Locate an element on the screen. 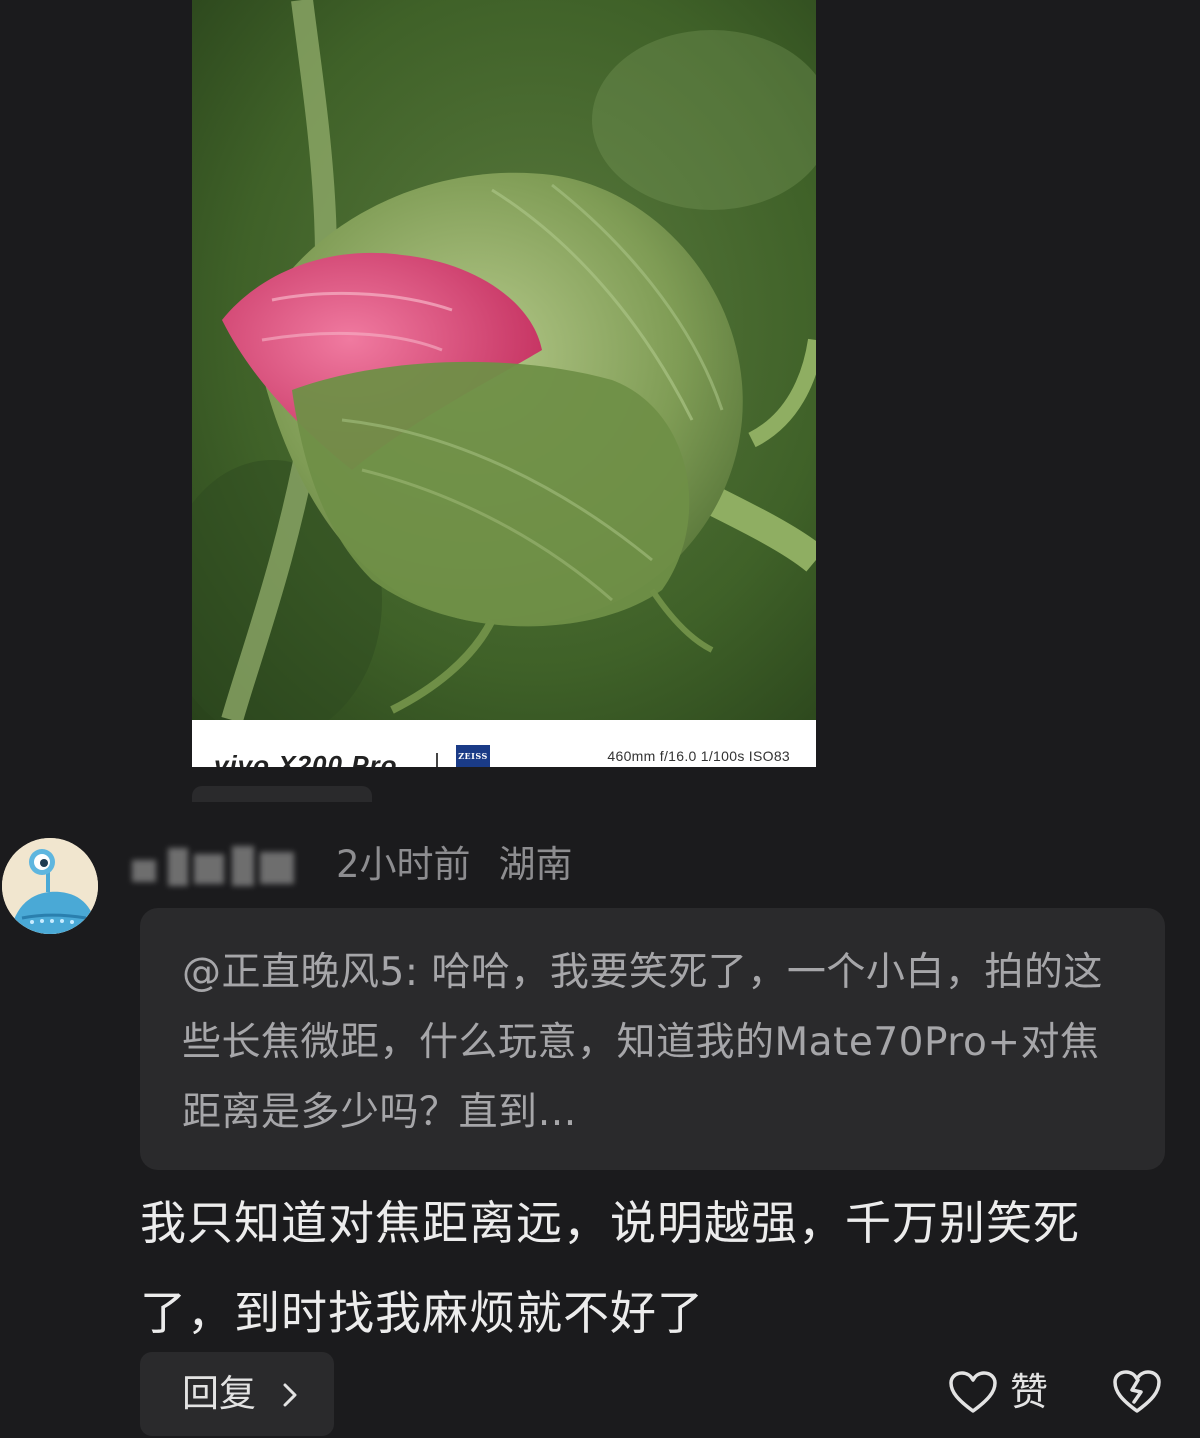  comment-meta: 2小时前 湖南 is located at coordinates (454, 865).